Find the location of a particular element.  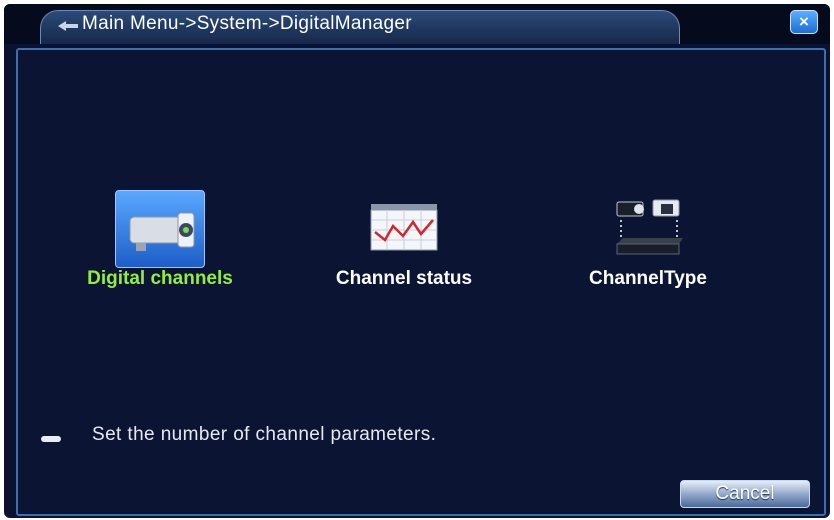

close-button: × is located at coordinates (804, 22).